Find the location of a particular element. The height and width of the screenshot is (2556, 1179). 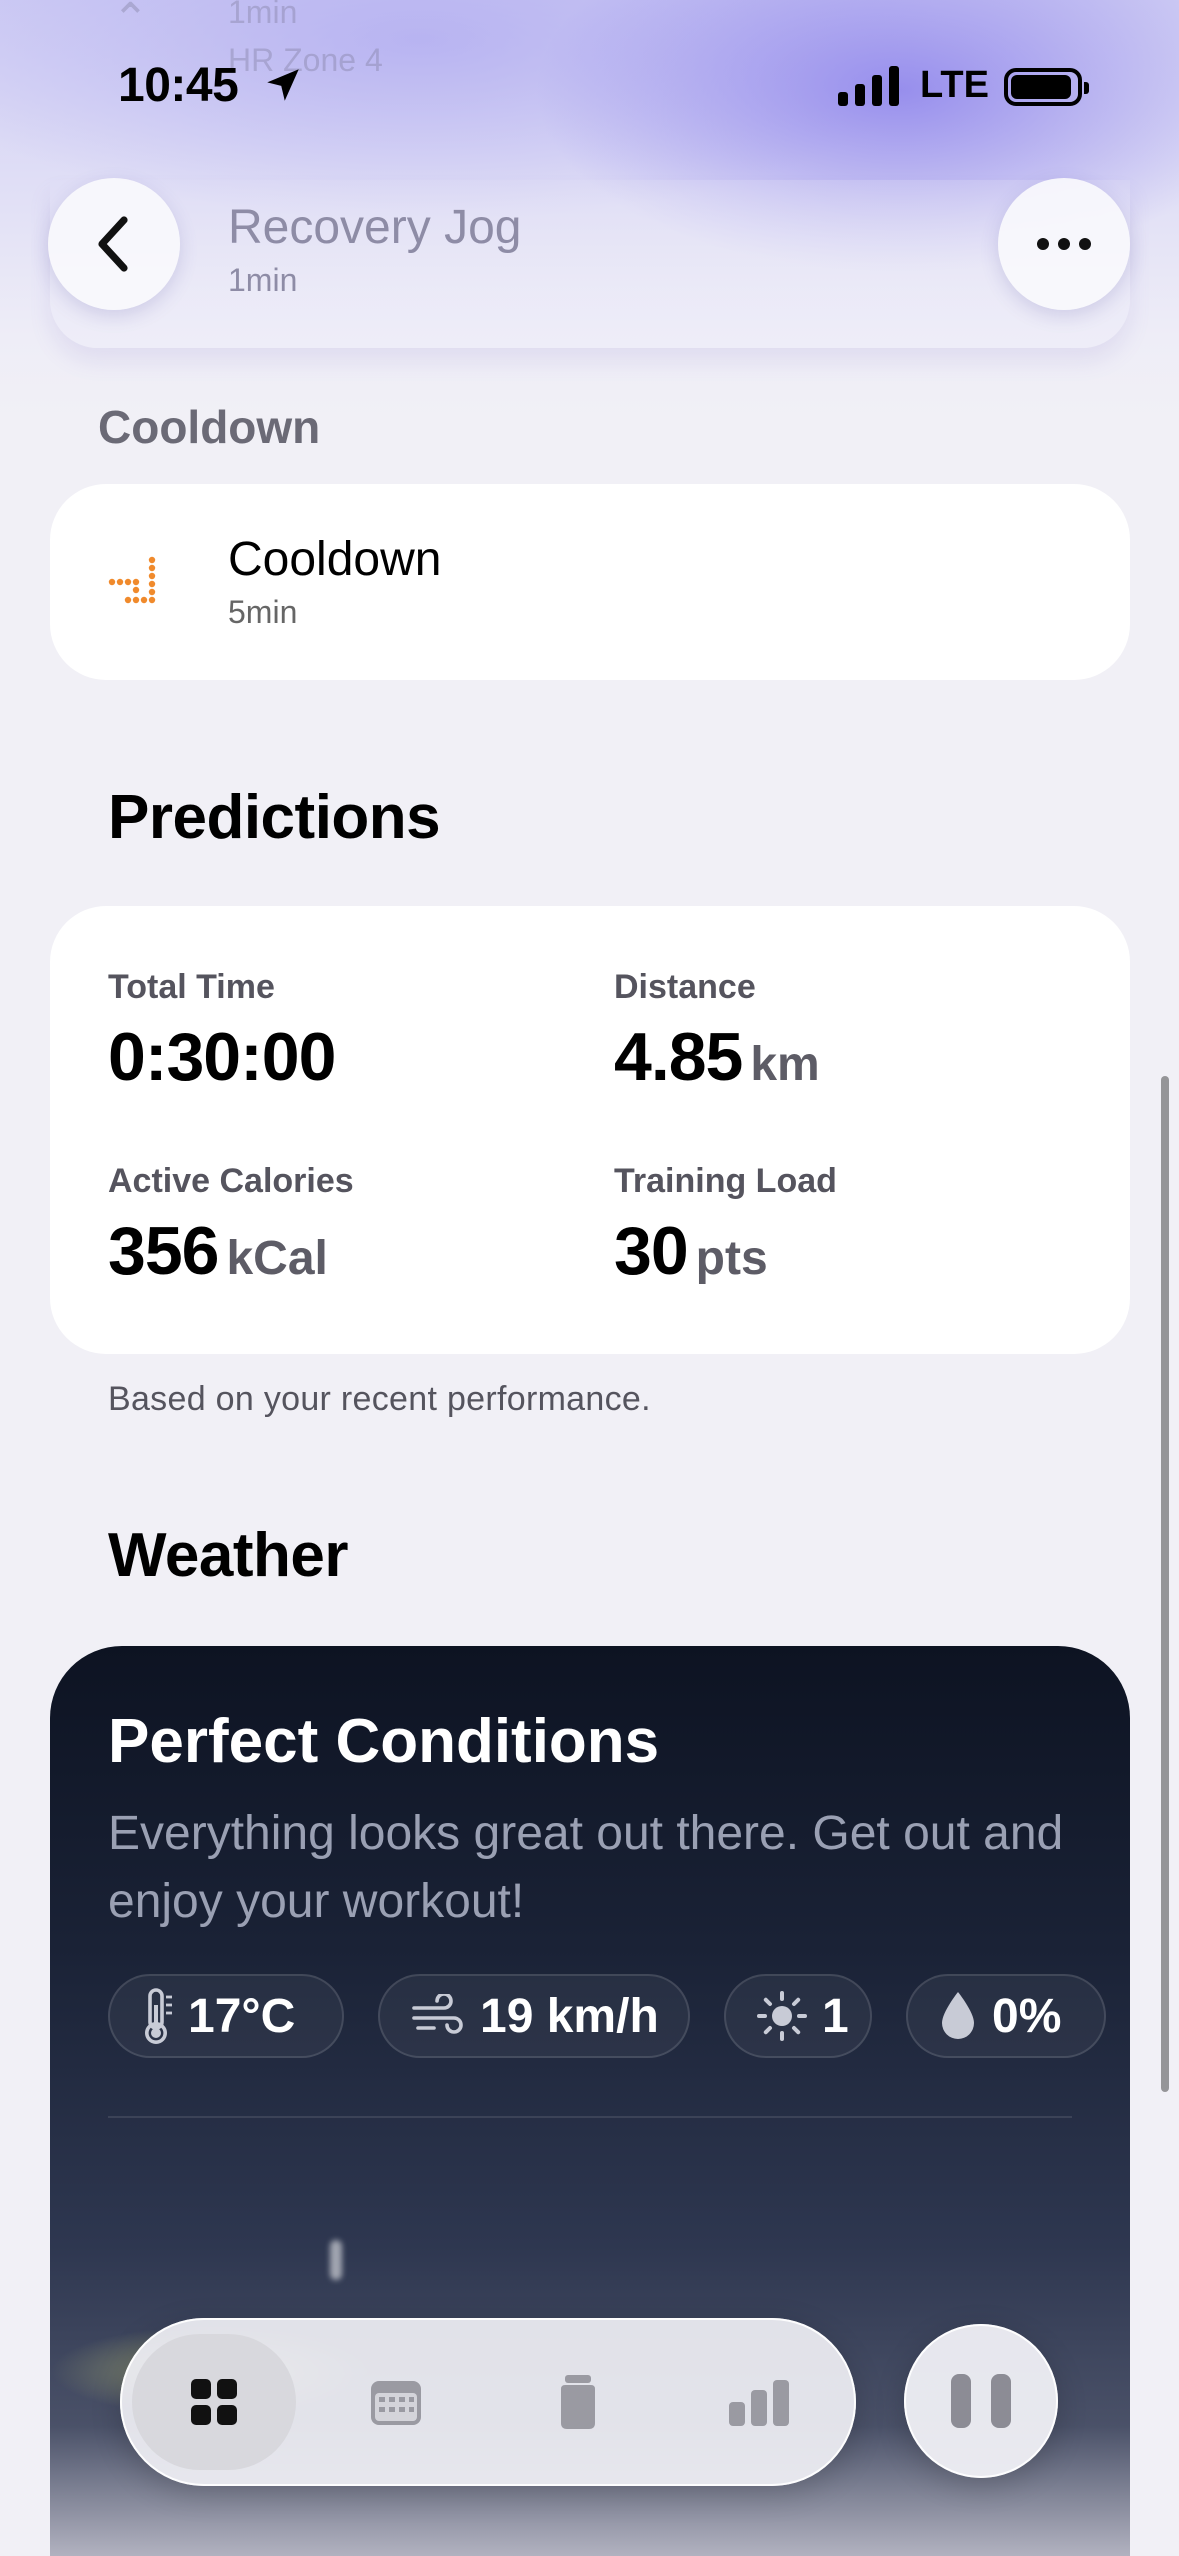

training-load-label: Training Load is located at coordinates (725, 1181).